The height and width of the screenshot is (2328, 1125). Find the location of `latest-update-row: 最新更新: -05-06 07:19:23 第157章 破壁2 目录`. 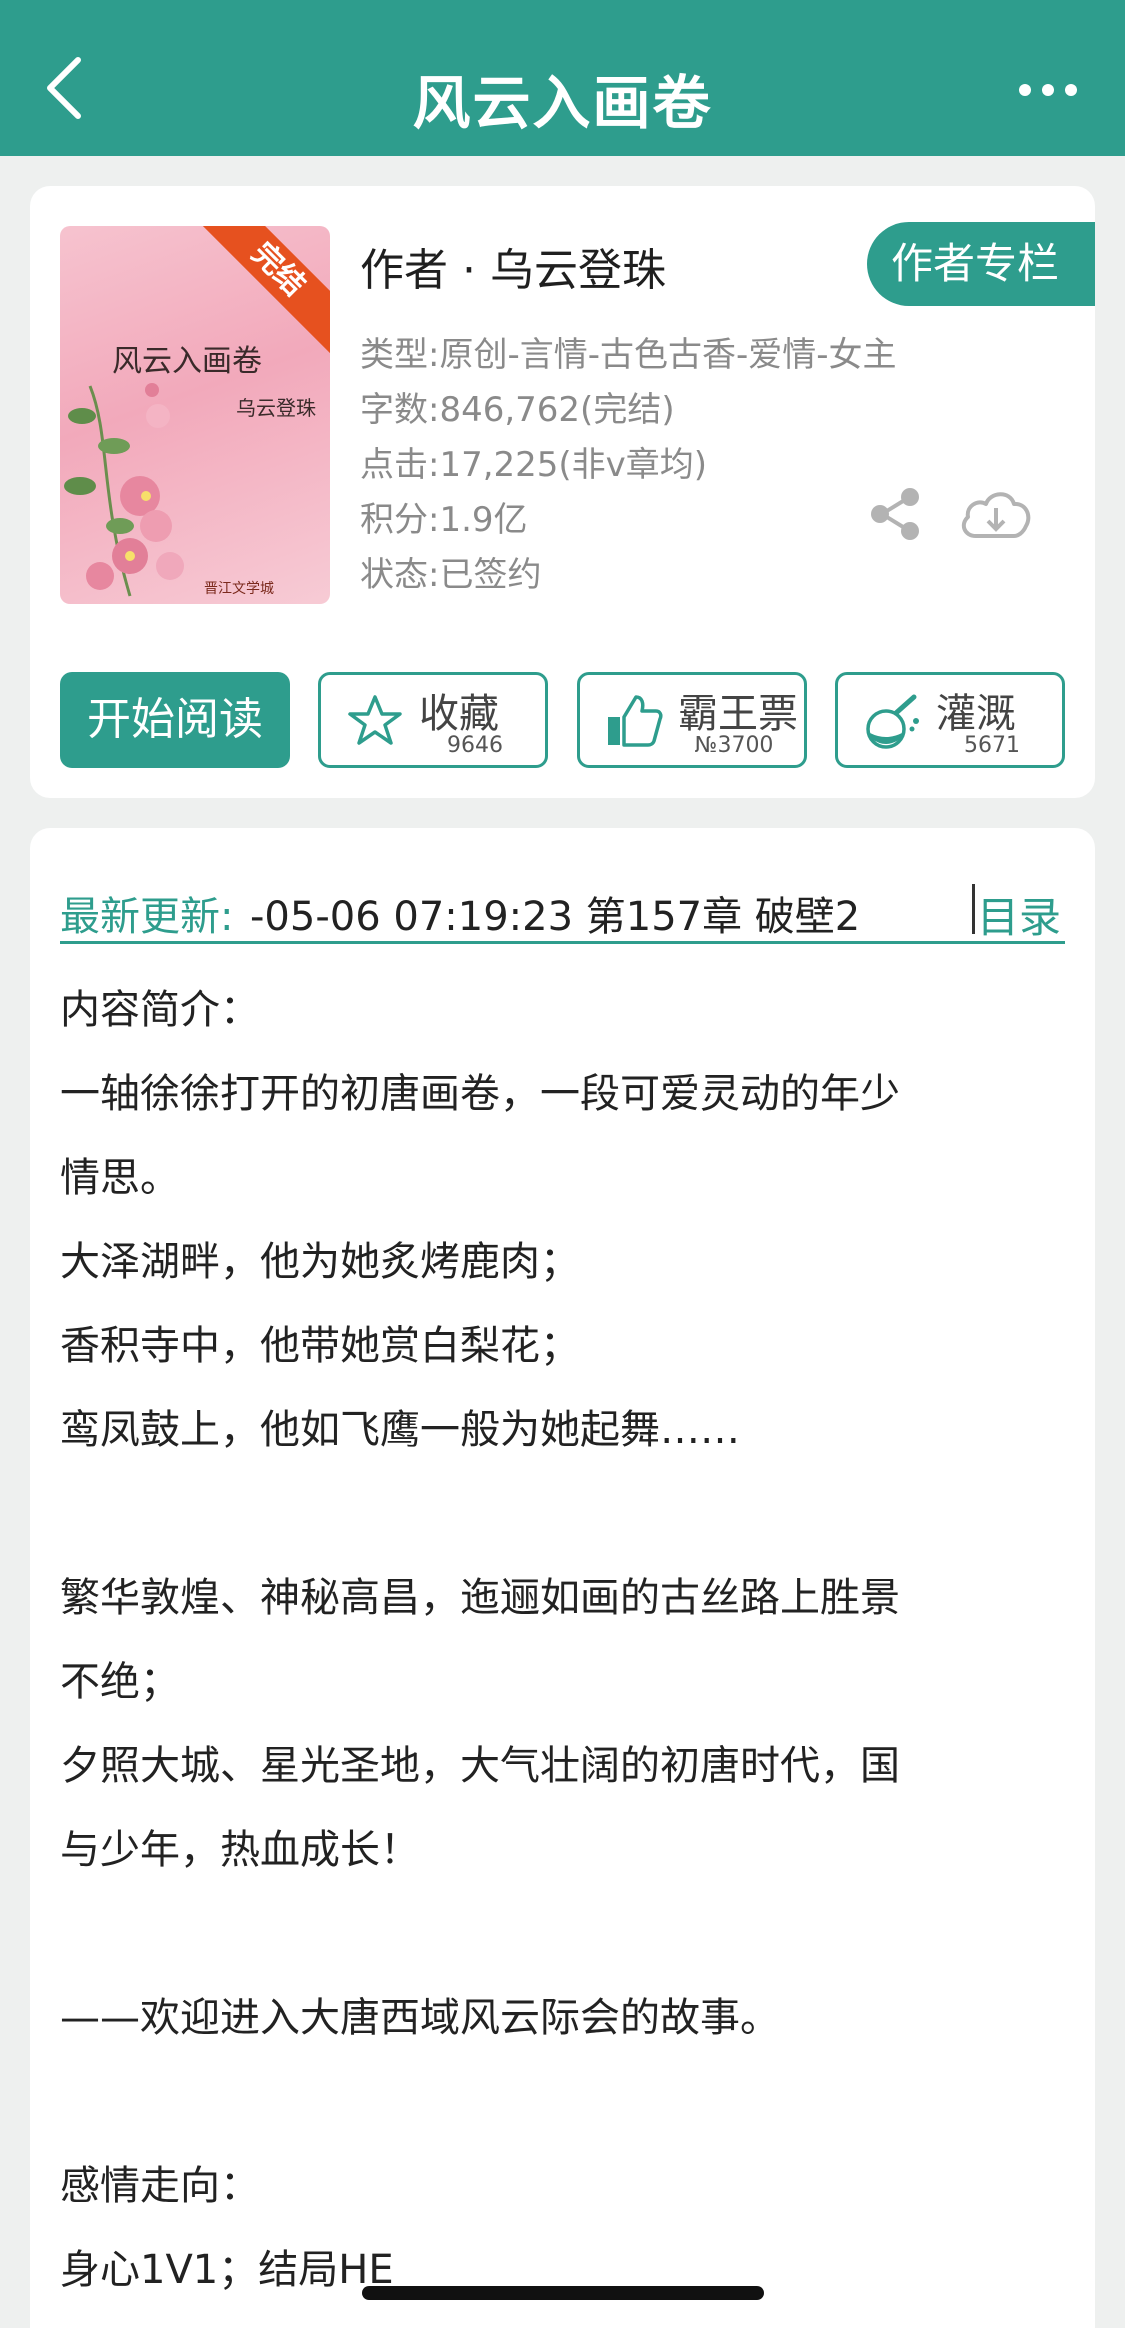

latest-update-row: 最新更新: -05-06 07:19:23 第157章 破壁2 目录 is located at coordinates (562, 899).